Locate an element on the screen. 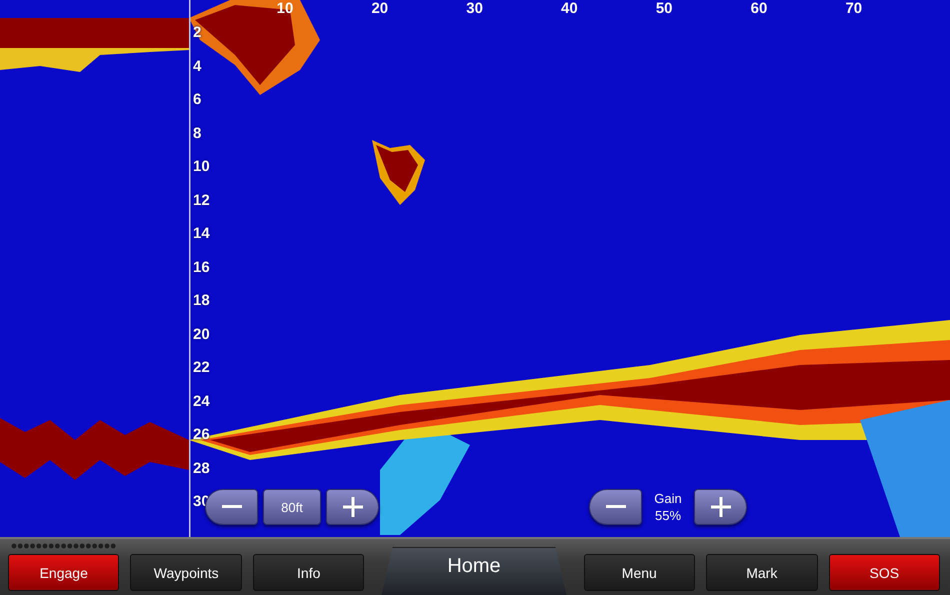 This screenshot has width=950, height=595. depth-label: 16 is located at coordinates (201, 267).